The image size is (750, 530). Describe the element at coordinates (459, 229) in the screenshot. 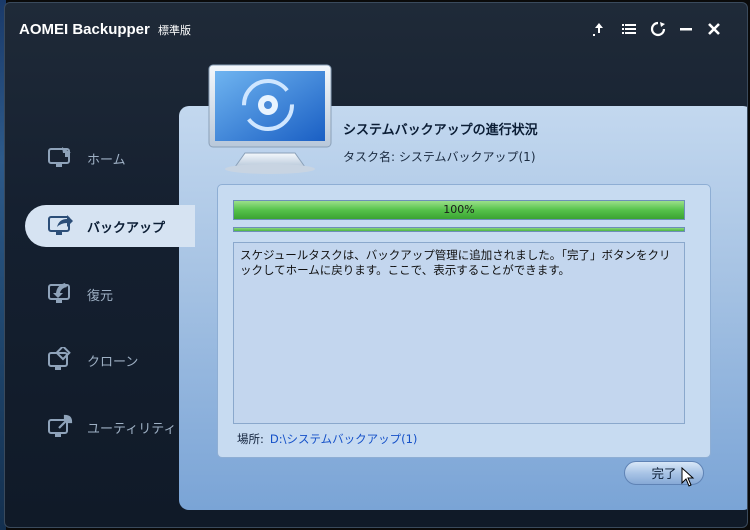

I see `progress-bar-secondary` at that location.